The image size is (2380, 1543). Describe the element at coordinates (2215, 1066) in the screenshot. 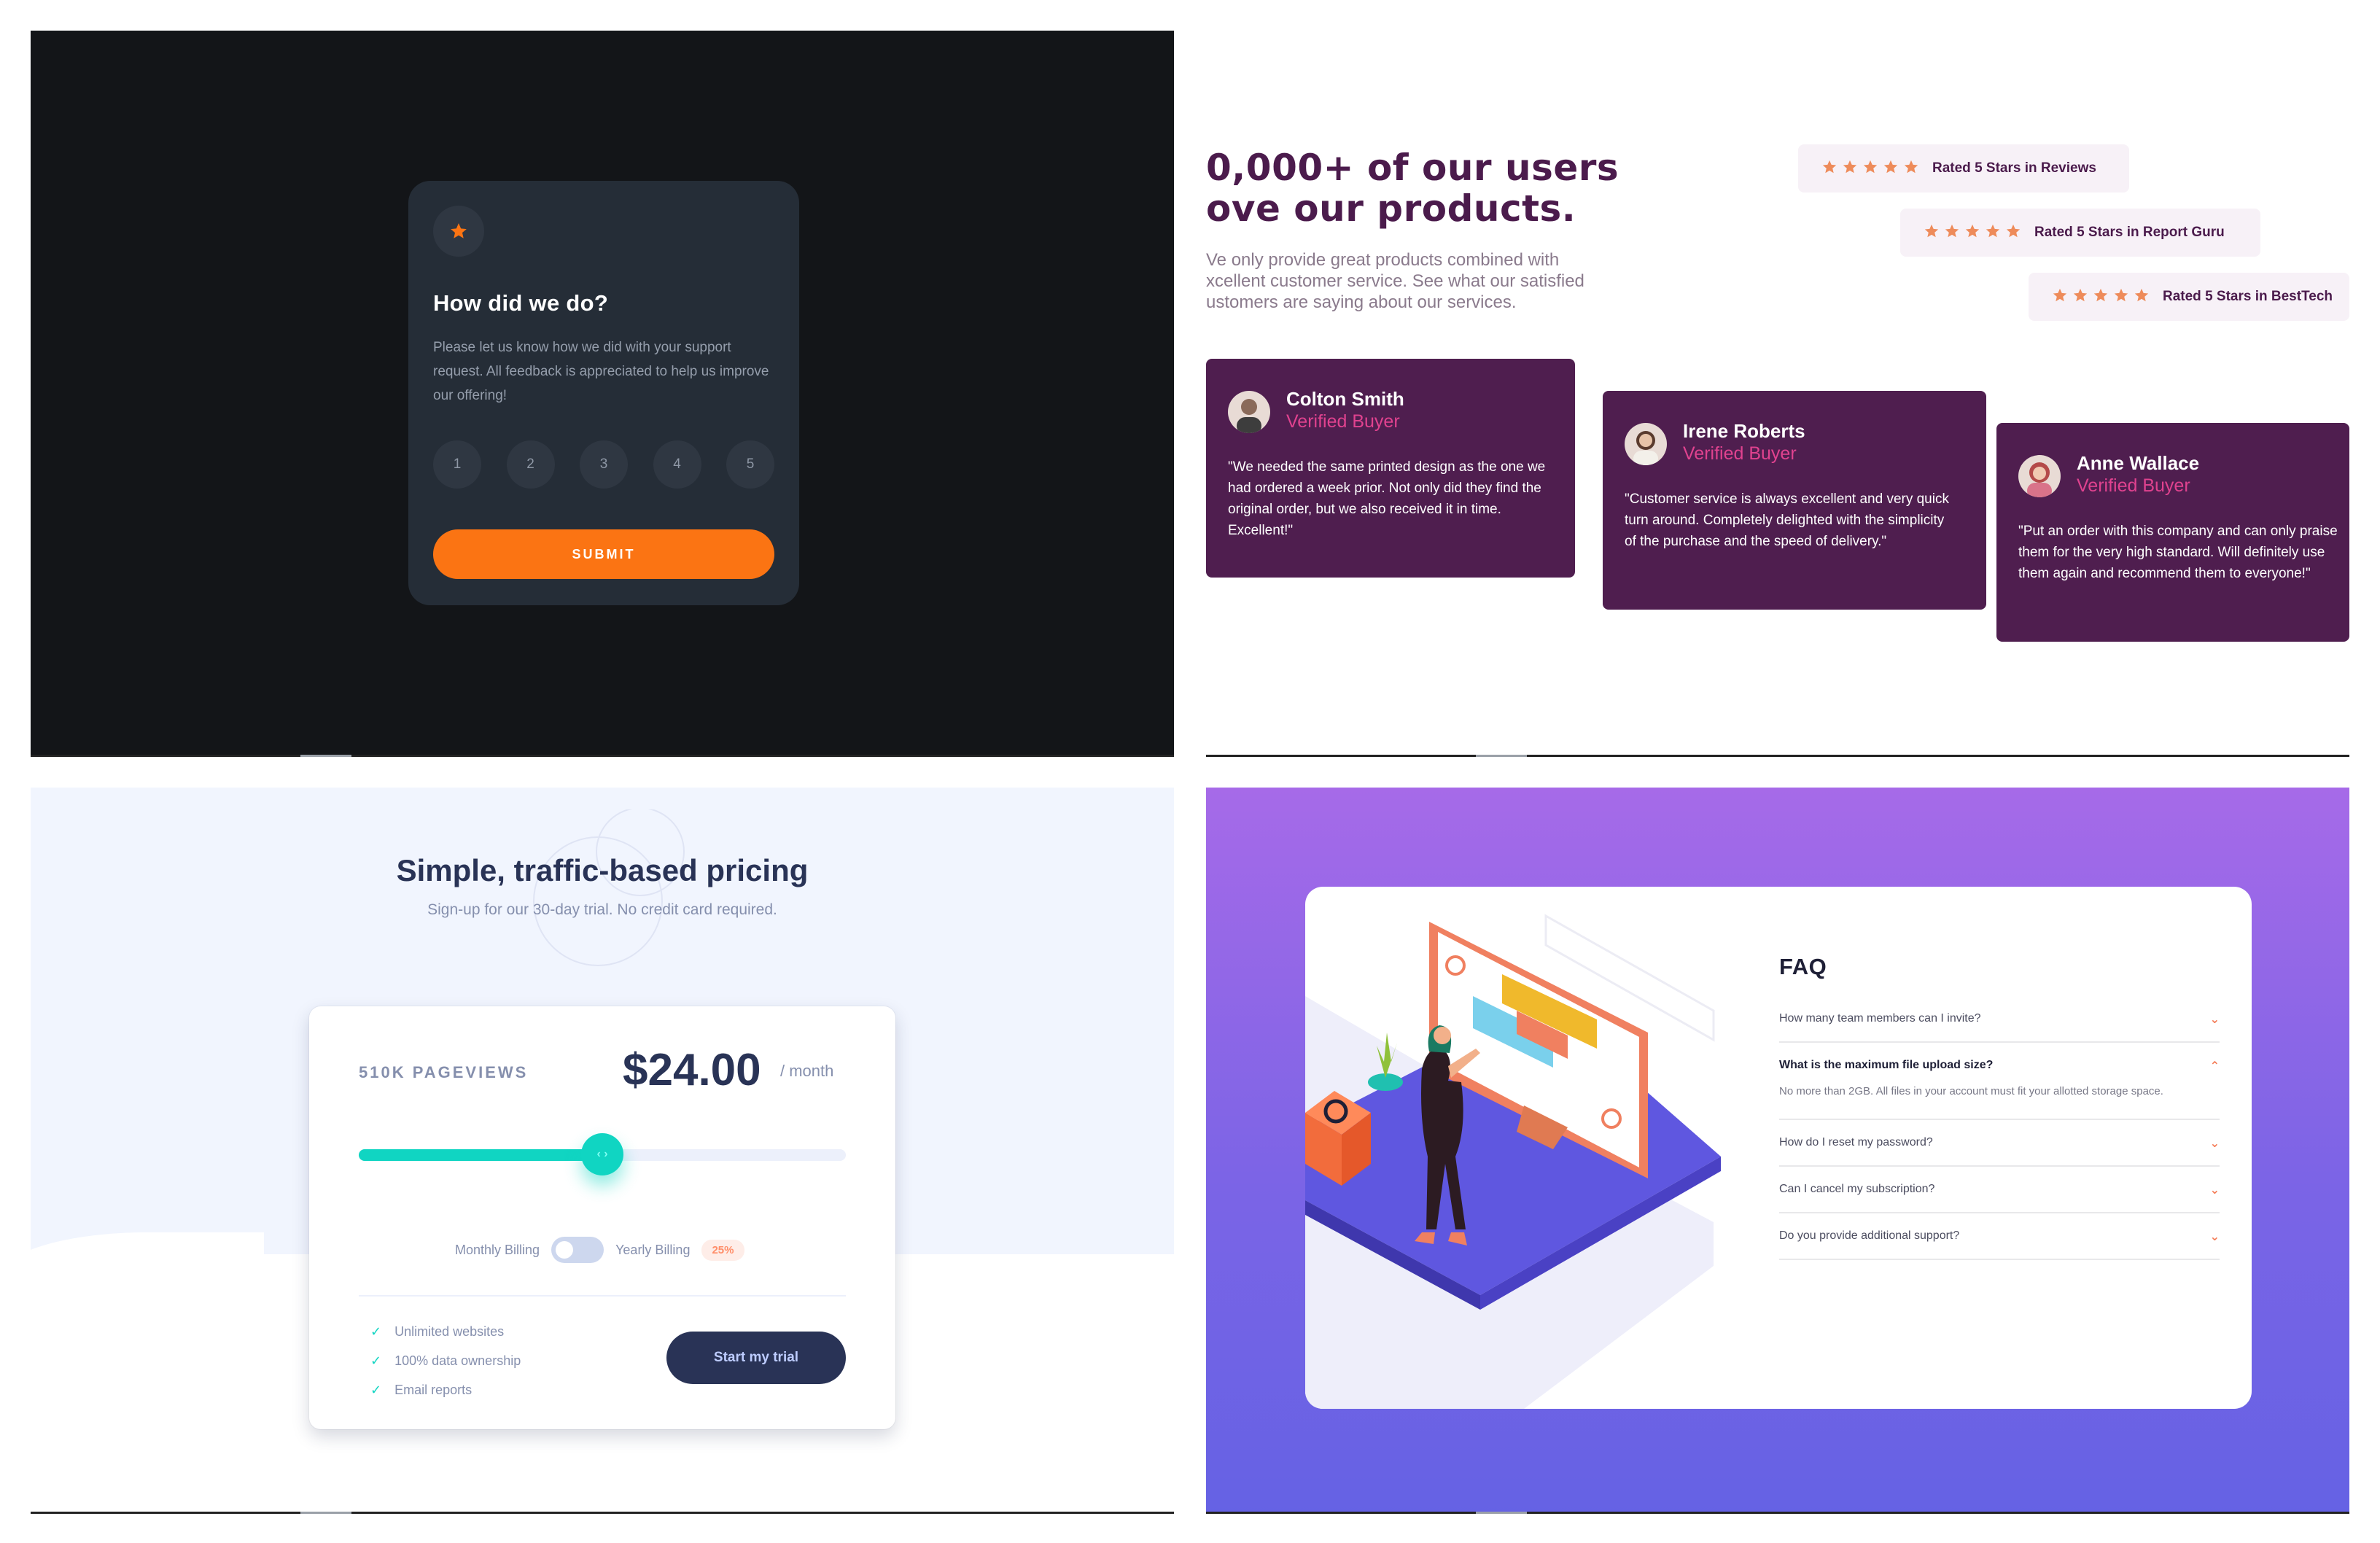

I see `chevron-up-icon: ⌃` at that location.